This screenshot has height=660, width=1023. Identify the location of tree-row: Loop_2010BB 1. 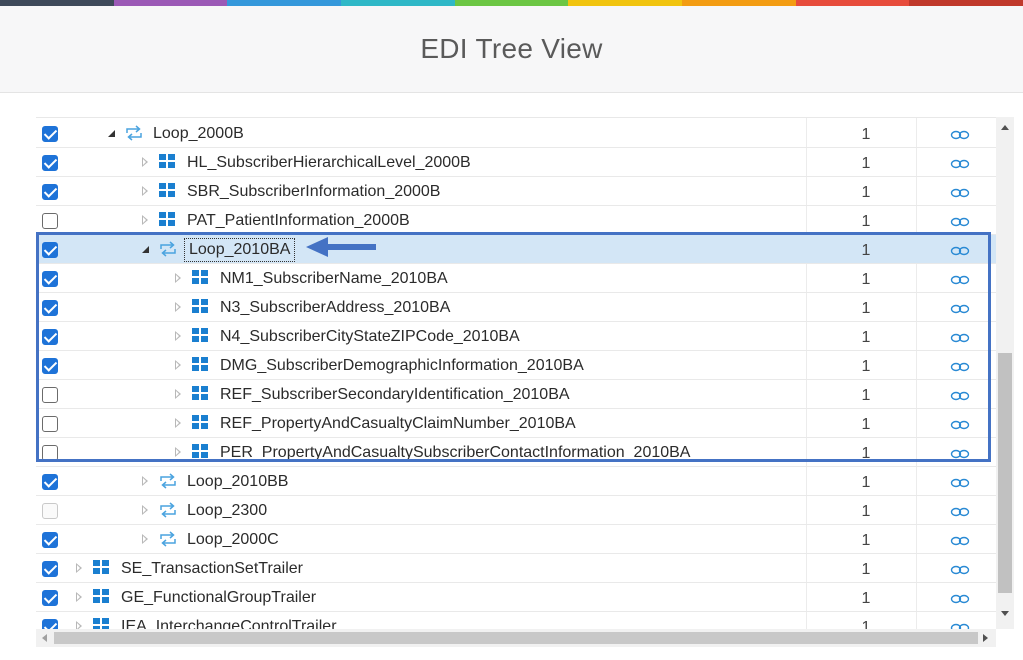
(516, 481).